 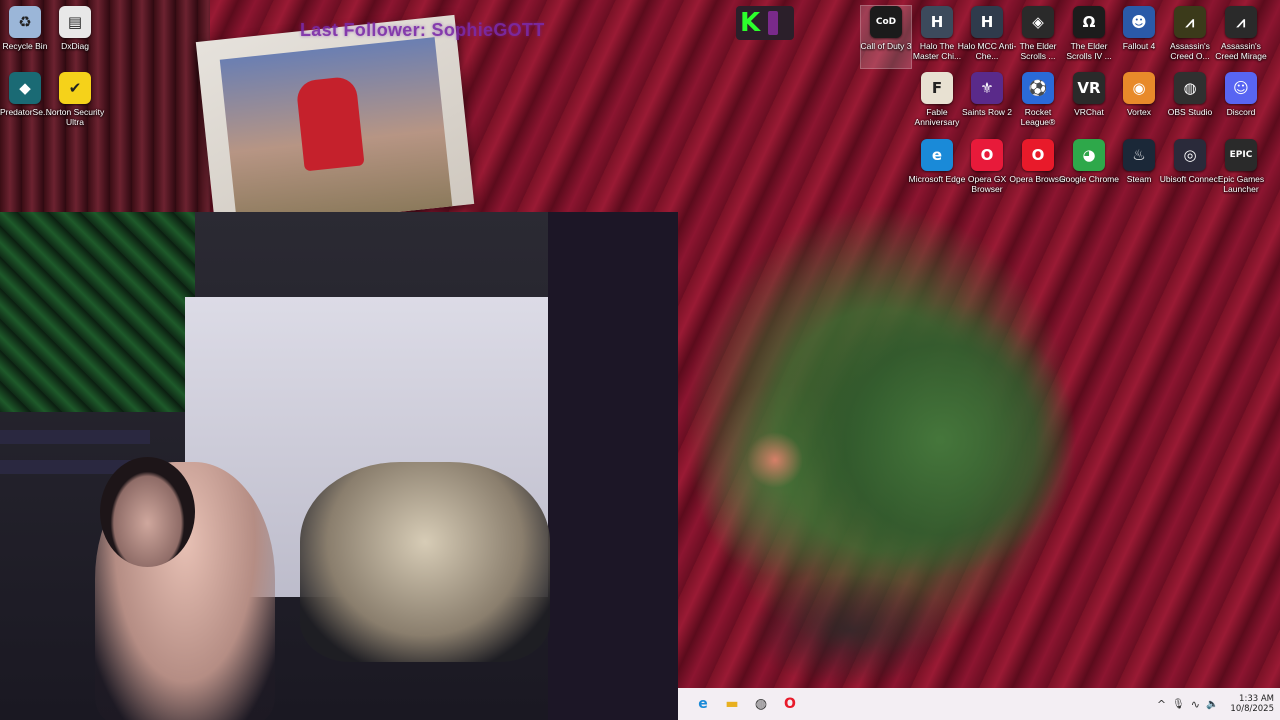 I want to click on desktop-icon: ⩘ Assassin's Creed Mirage, so click(x=1241, y=37).